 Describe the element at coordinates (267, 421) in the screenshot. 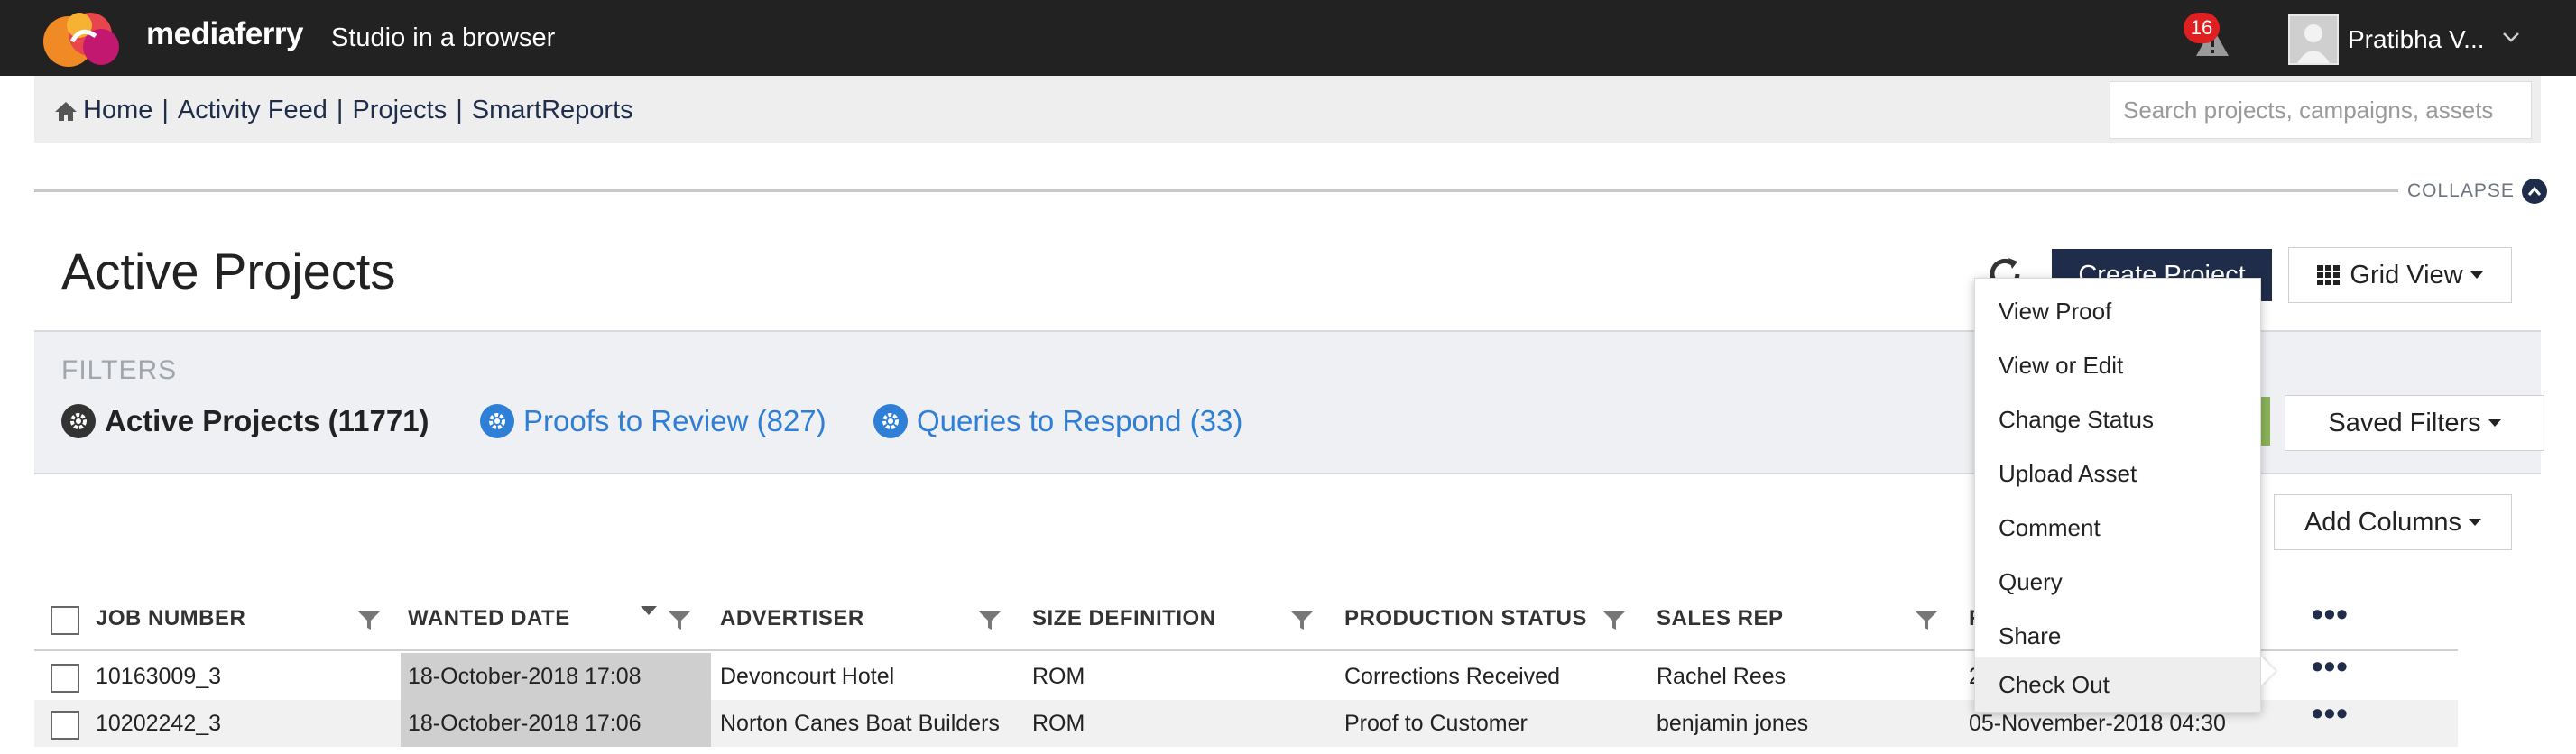

I see `filter-active-projects-label: Active Projects (11771)` at that location.